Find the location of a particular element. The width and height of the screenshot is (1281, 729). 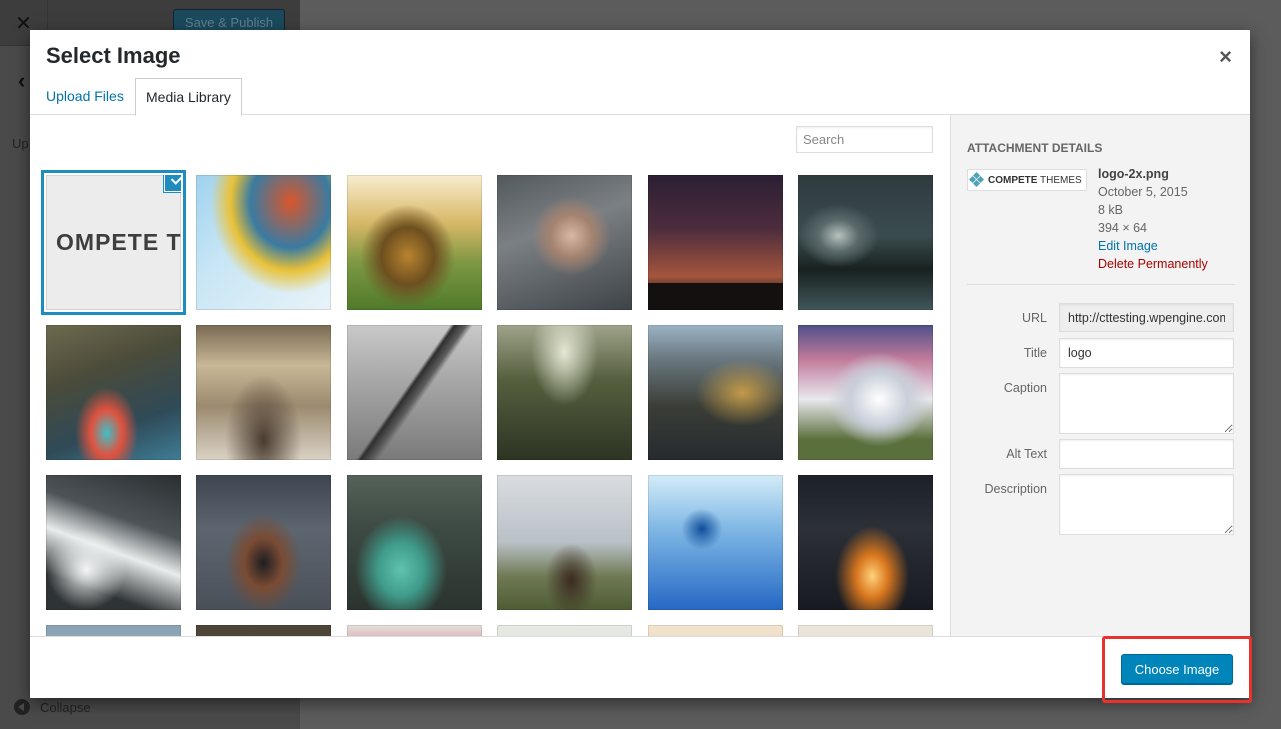

title-field is located at coordinates (1146, 353).